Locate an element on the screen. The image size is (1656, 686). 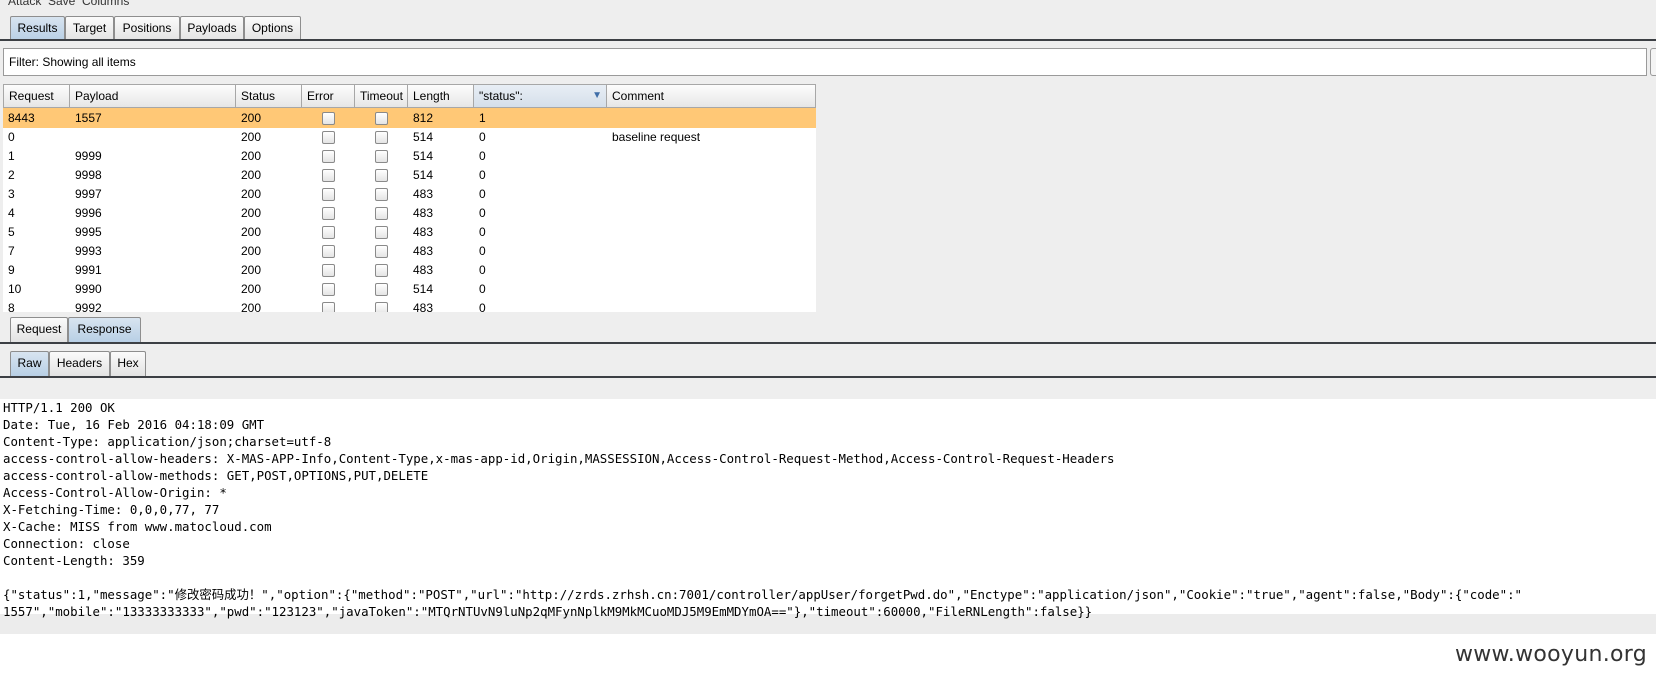
cell-length: 812 is located at coordinates (423, 118).